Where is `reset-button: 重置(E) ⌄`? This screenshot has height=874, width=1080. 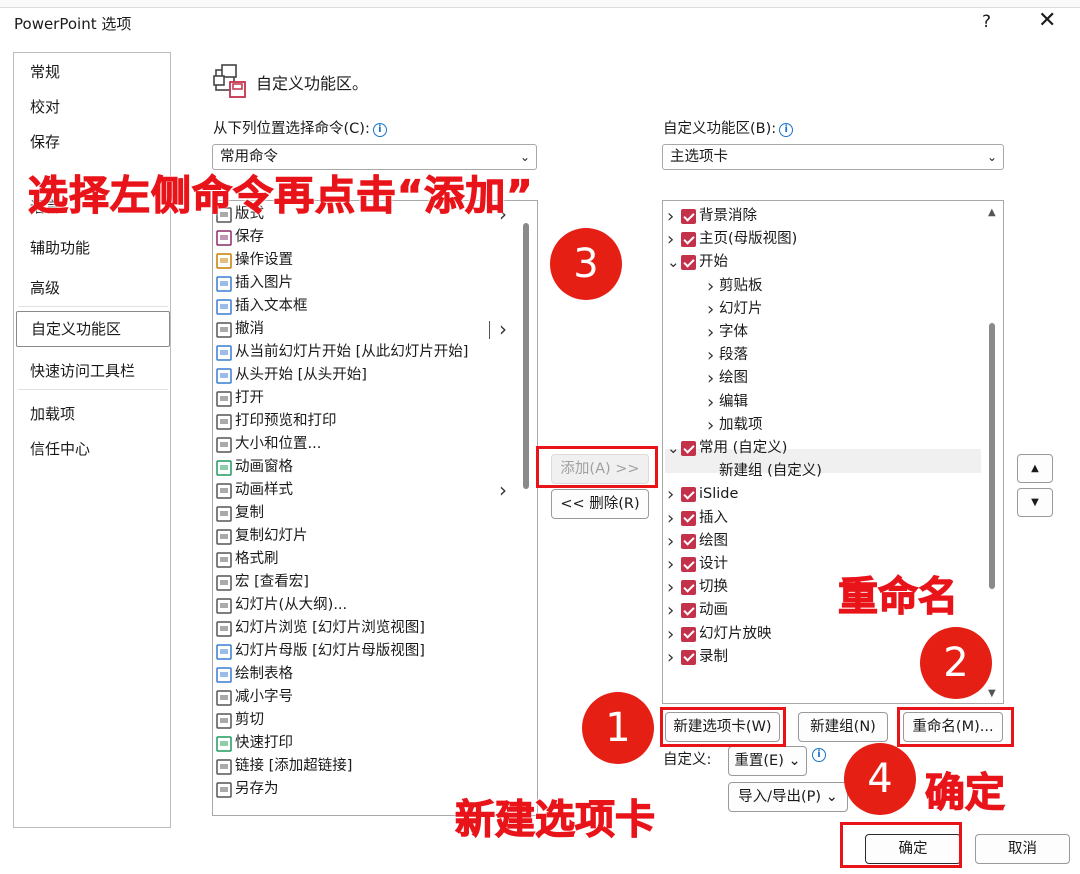
reset-button: 重置(E) ⌄ is located at coordinates (767, 761).